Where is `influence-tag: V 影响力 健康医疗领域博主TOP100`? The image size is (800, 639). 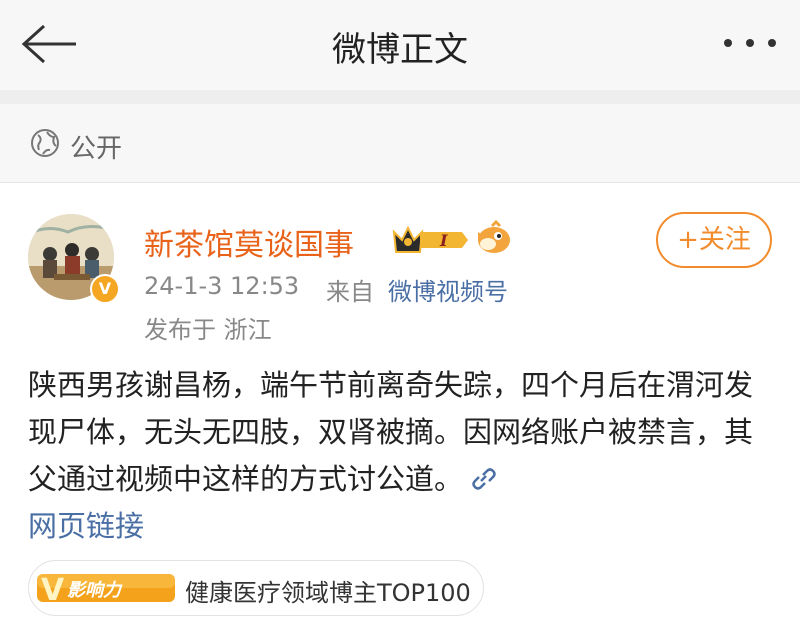
influence-tag: V 影响力 健康医疗领域博主TOP100 is located at coordinates (256, 588).